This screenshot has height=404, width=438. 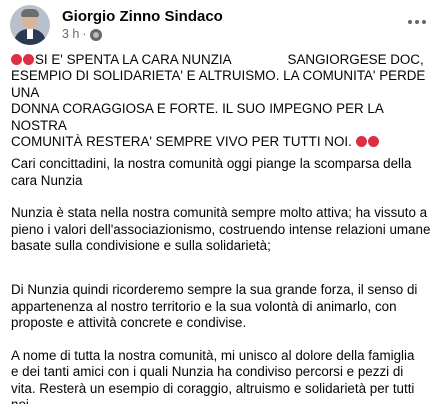 What do you see at coordinates (221, 400) in the screenshot?
I see `paragraph-line: noi` at bounding box center [221, 400].